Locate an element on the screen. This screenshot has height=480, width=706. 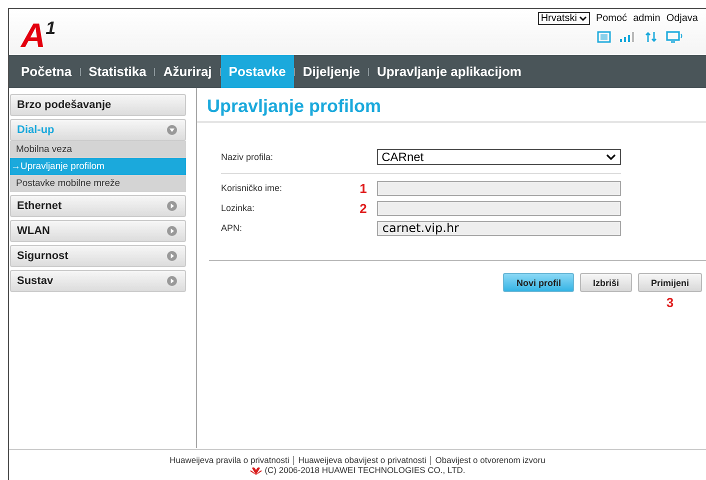
profile-select: CARnet is located at coordinates (498, 157).